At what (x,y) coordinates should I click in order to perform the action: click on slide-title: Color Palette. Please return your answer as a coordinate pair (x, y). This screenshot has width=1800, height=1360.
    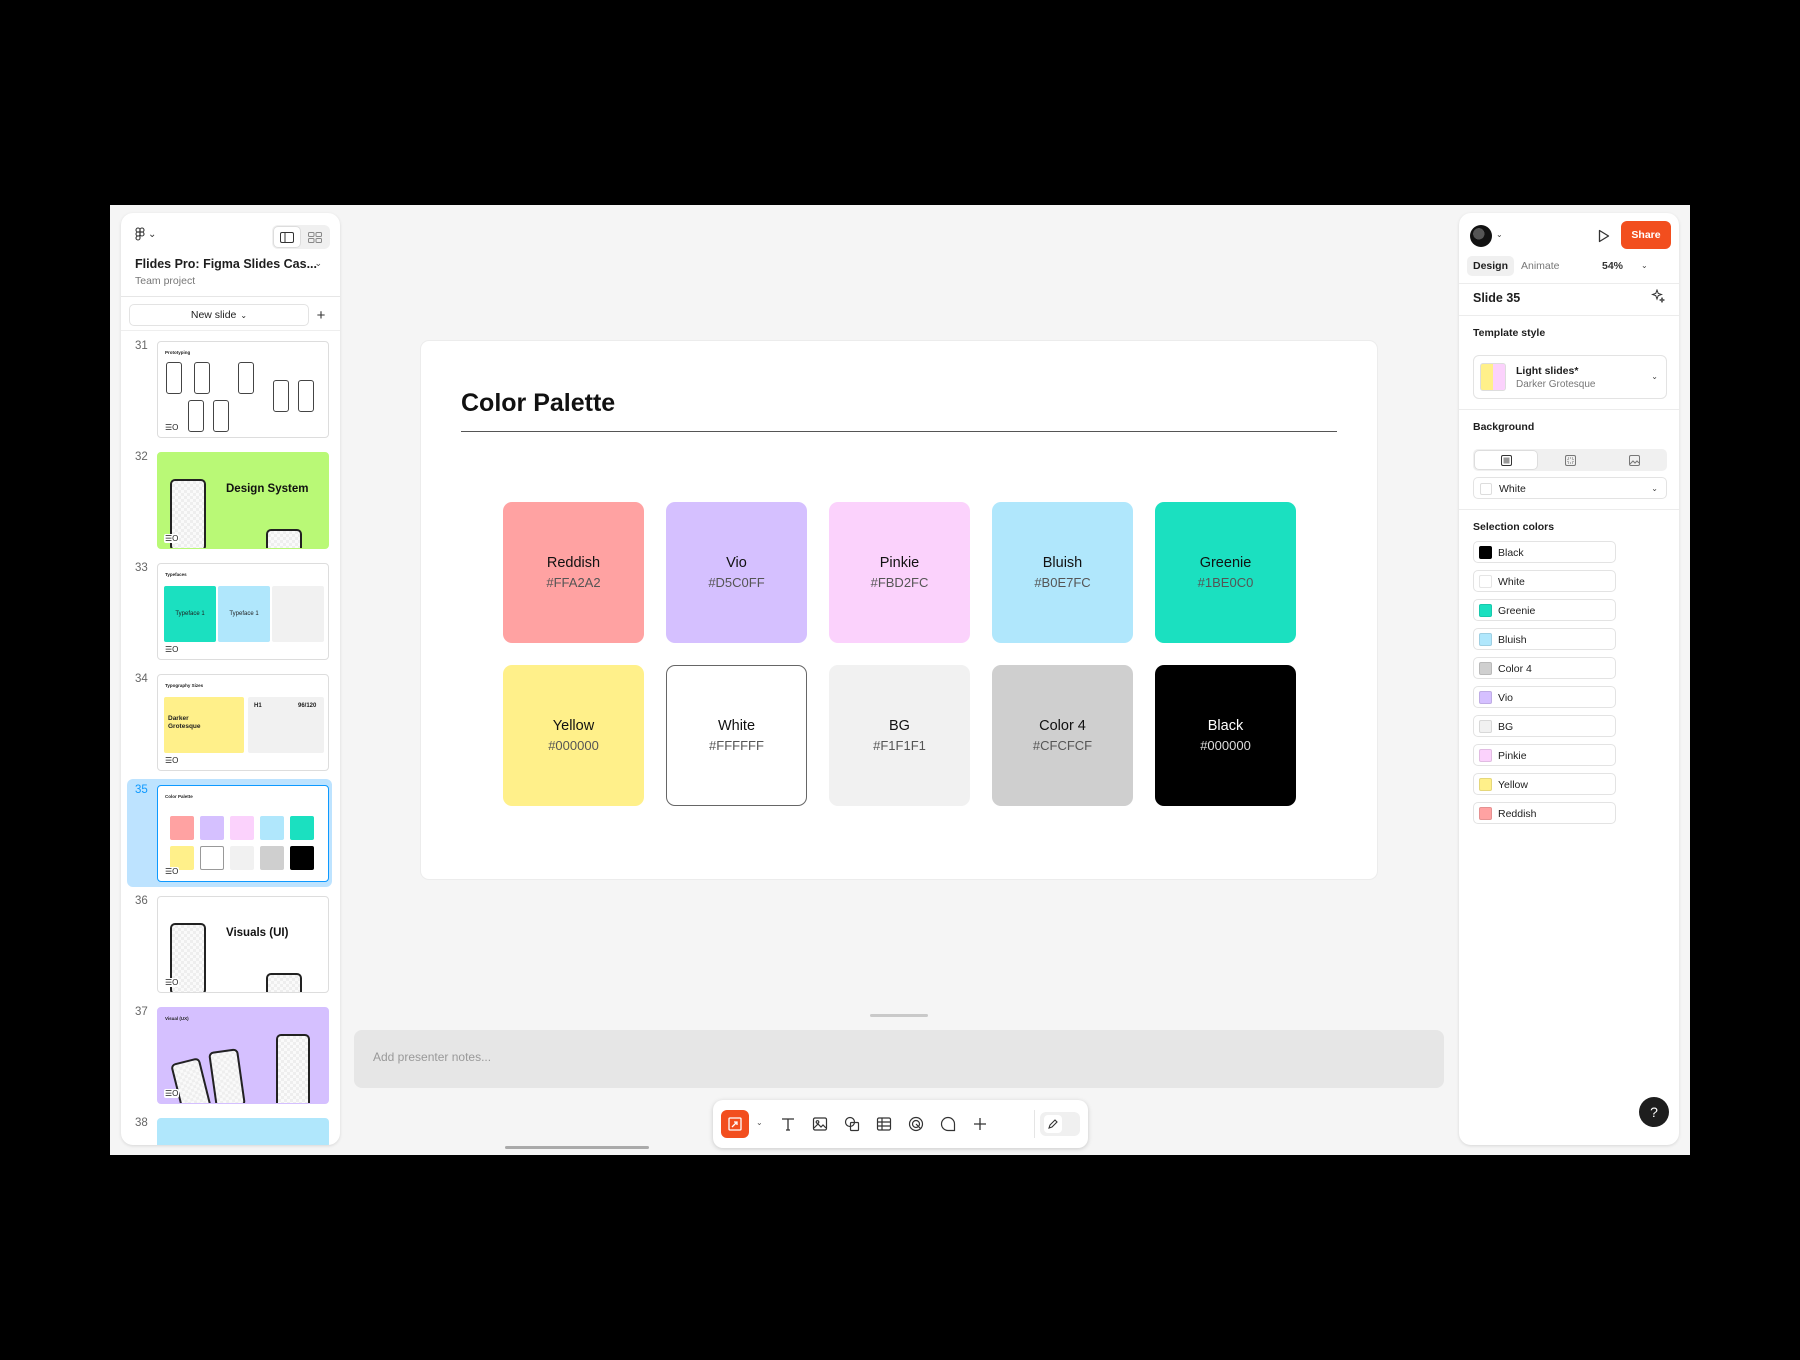
    Looking at the image, I should click on (538, 403).